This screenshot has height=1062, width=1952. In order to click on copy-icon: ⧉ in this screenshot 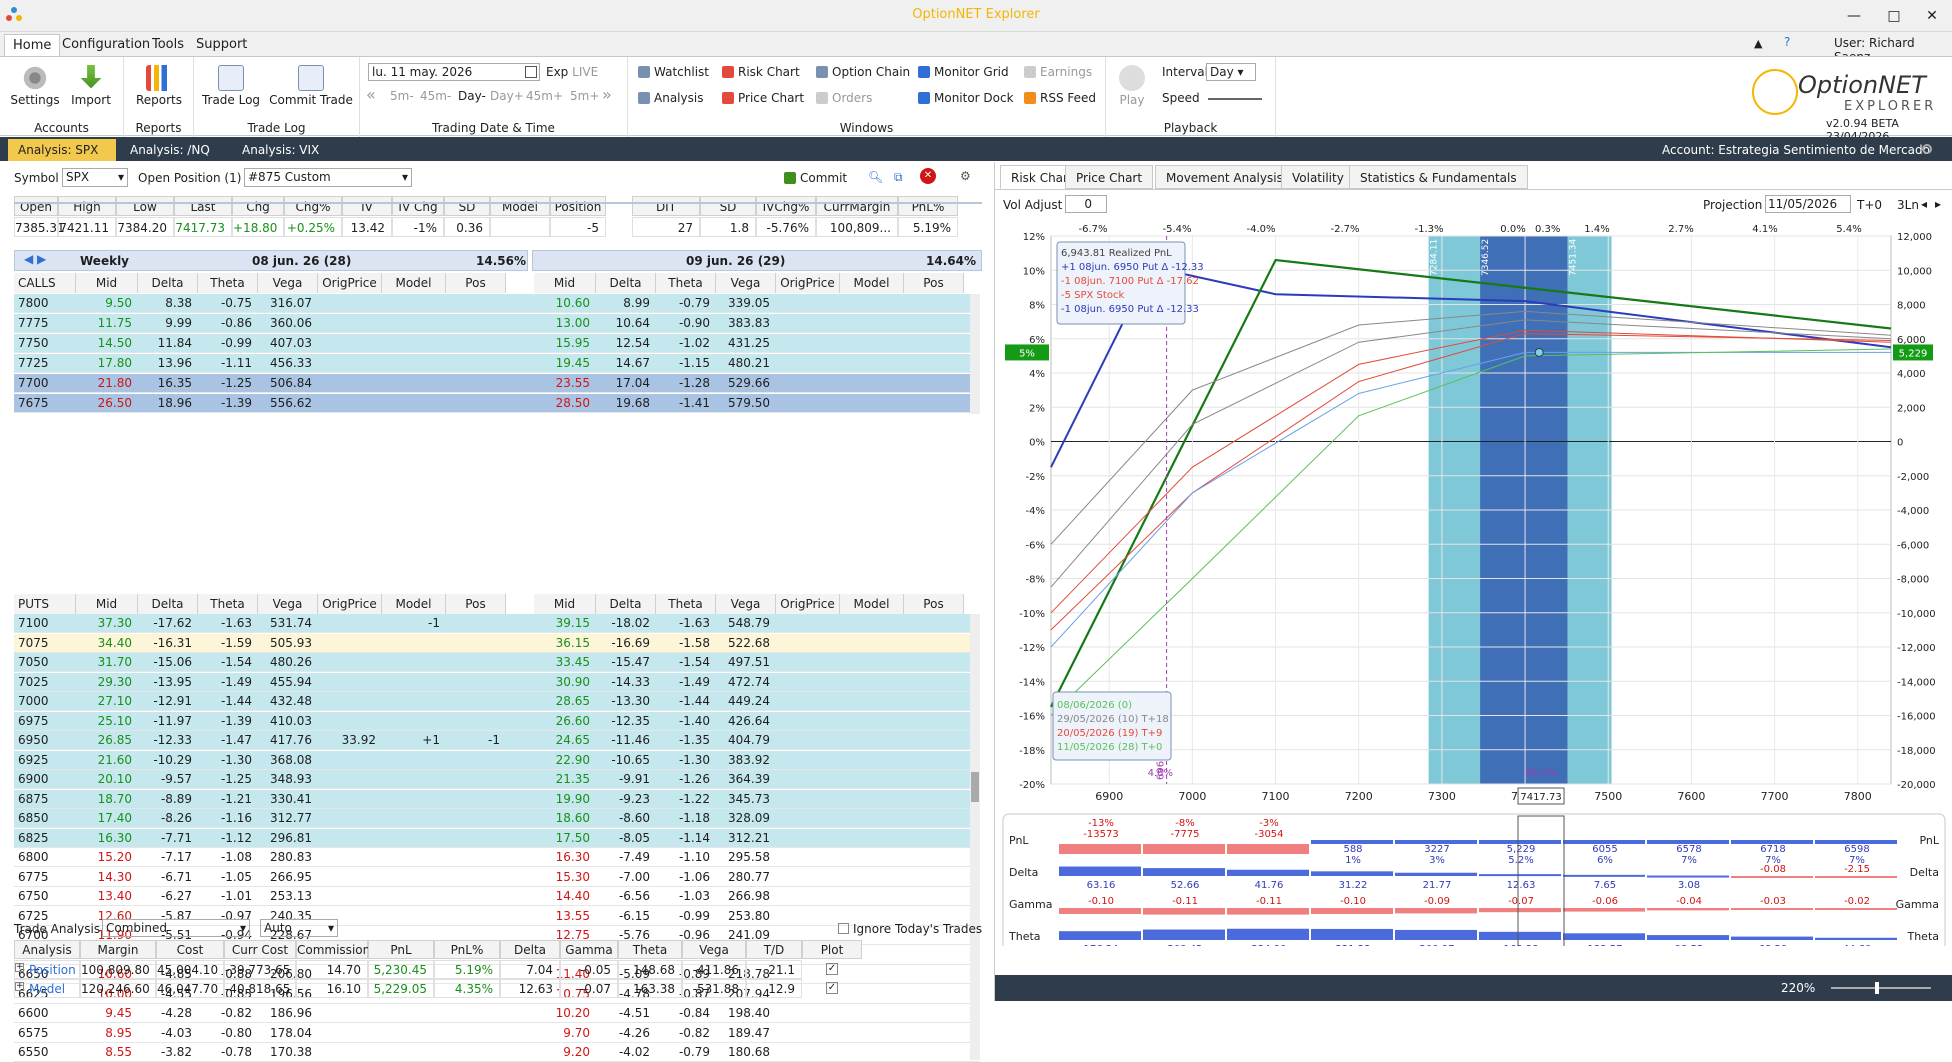, I will do `click(898, 177)`.